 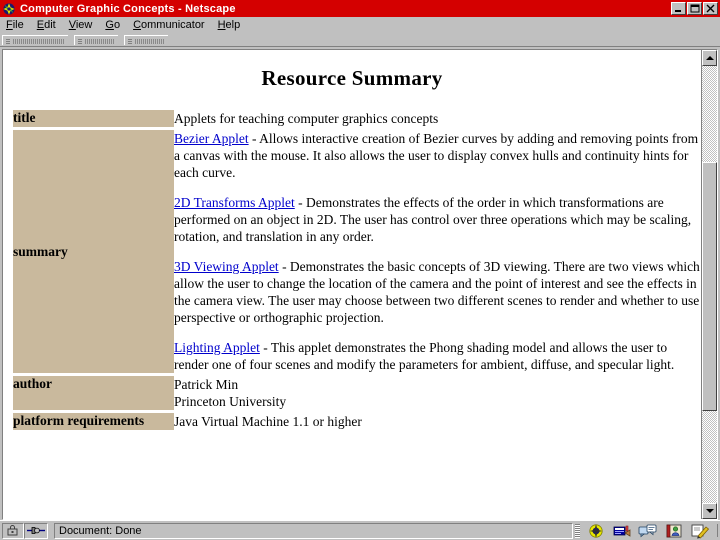 I want to click on menu-item-view: View, so click(x=84, y=25).